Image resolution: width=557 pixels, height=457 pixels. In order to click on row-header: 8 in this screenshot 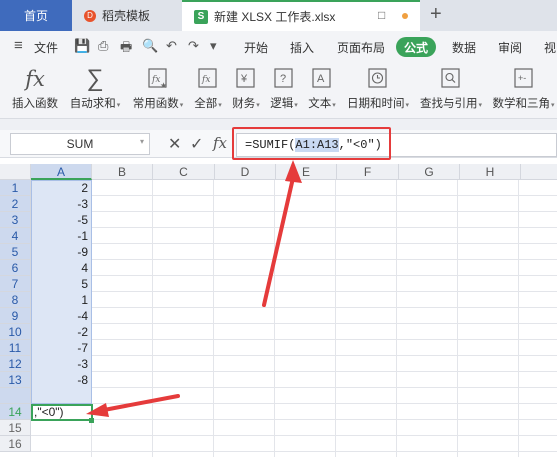, I will do `click(15, 300)`.